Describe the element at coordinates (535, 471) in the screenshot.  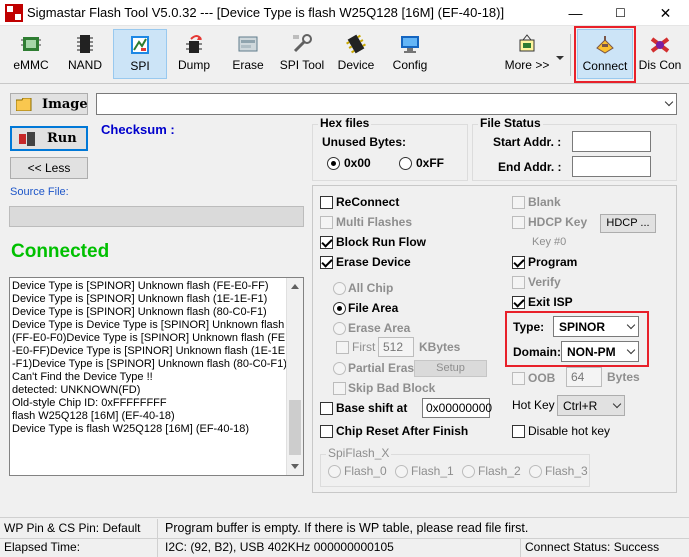
I see `flash-3-radio` at that location.